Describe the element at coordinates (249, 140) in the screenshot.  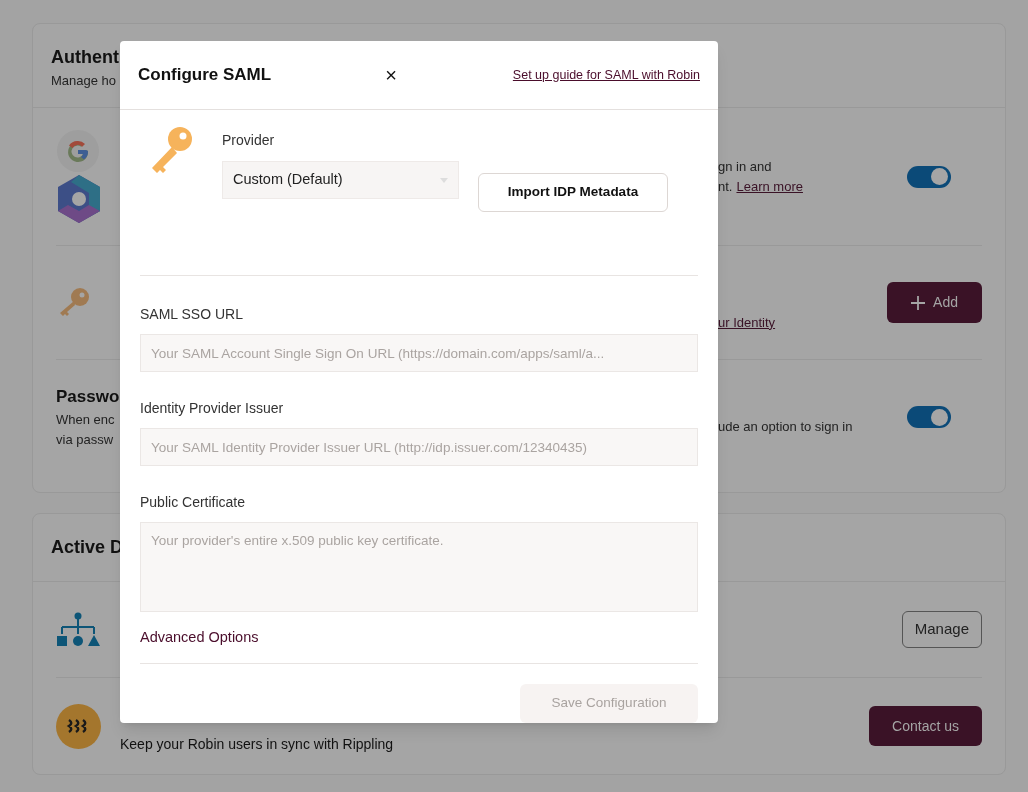
I see `provider-label: Provider` at that location.